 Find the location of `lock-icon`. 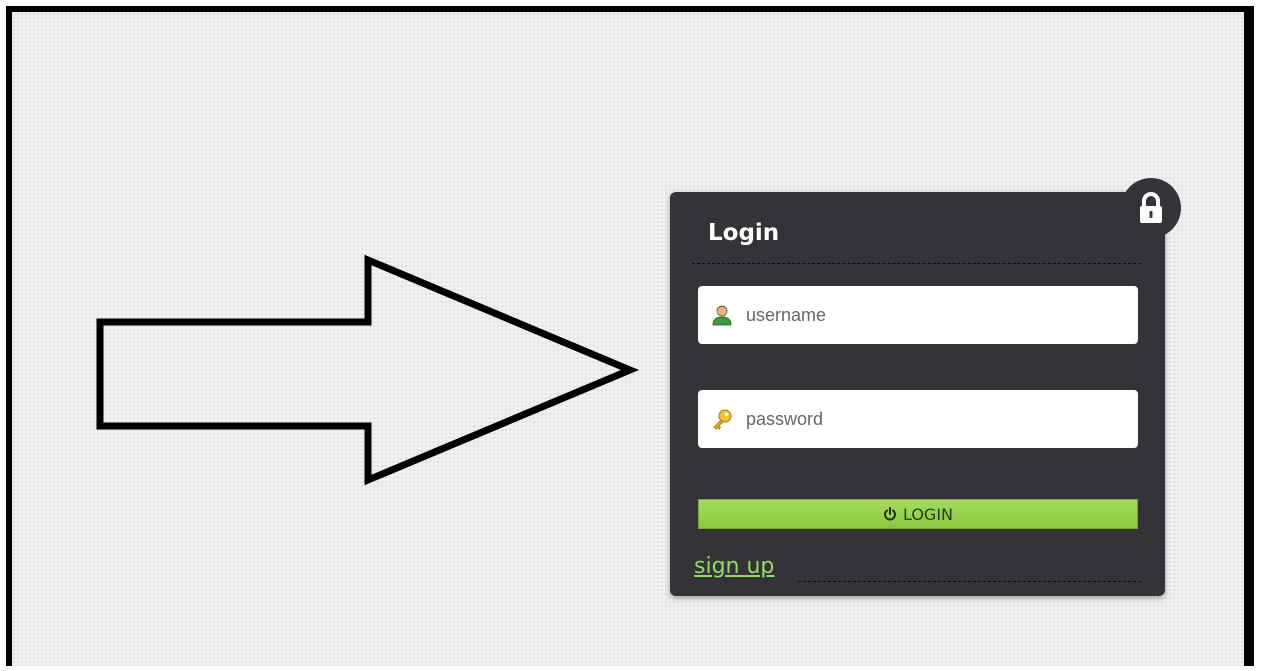

lock-icon is located at coordinates (1151, 207).